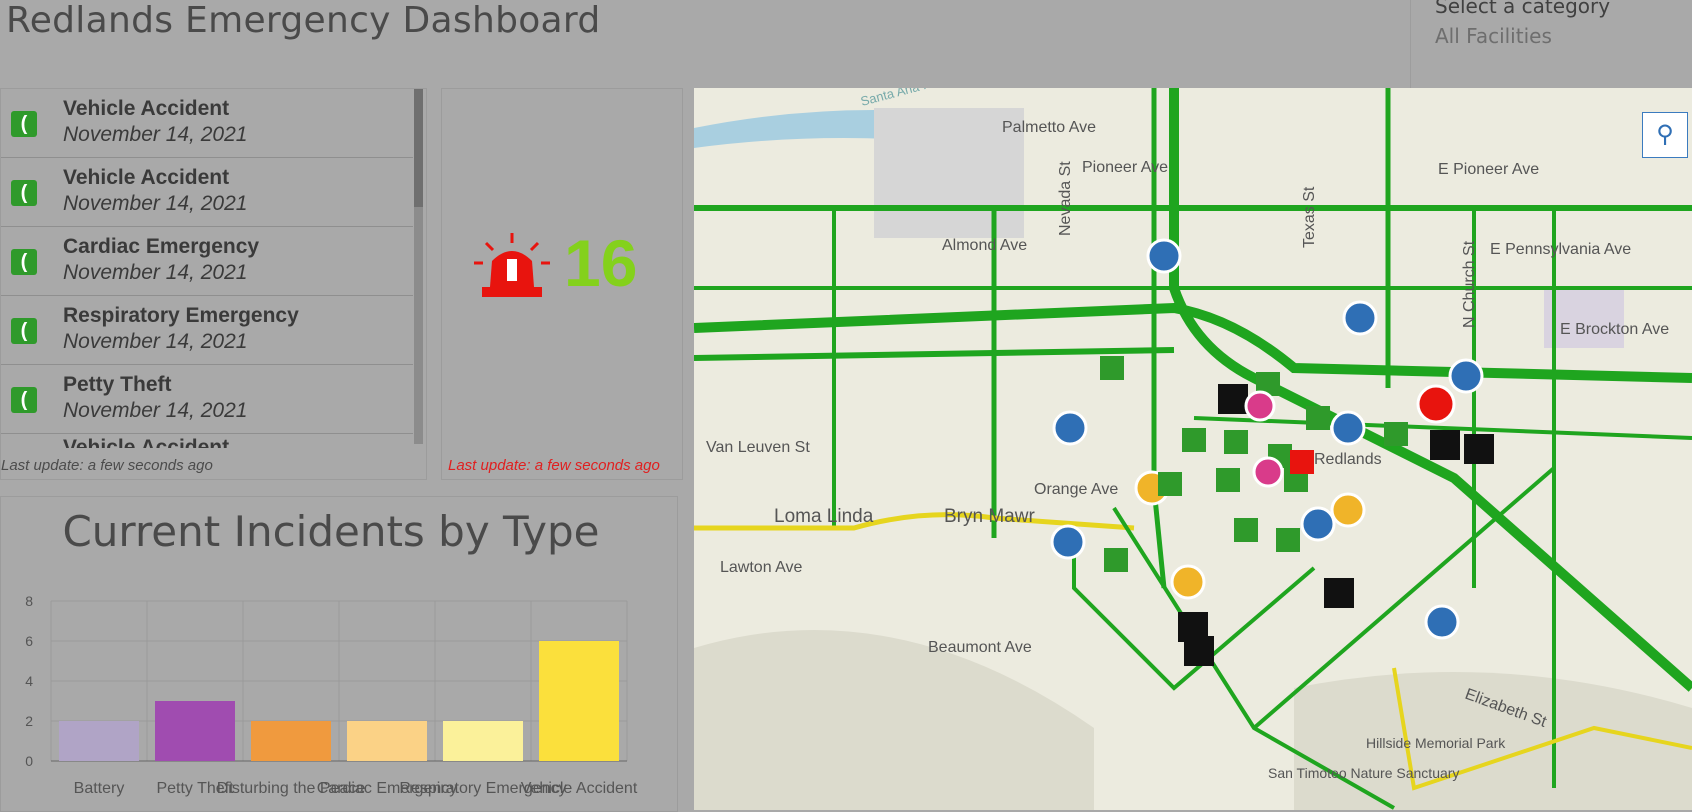  What do you see at coordinates (758, 447) in the screenshot?
I see `map-label-van-leuven: Van Leuven St` at bounding box center [758, 447].